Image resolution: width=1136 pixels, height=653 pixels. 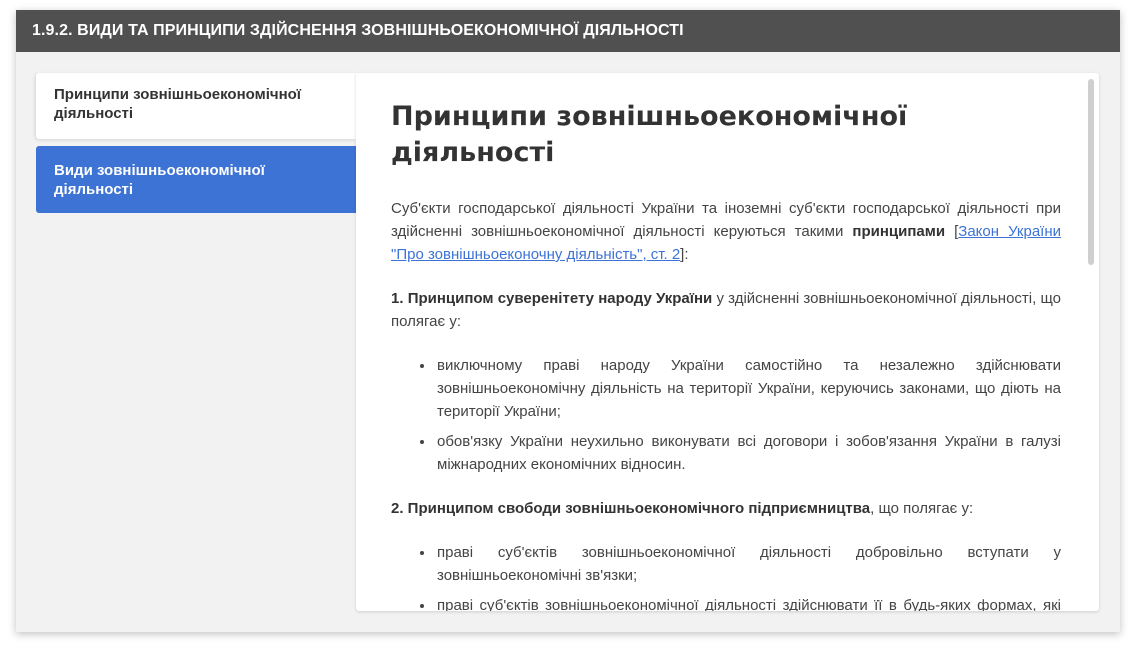 I want to click on tab-label: Принципи зовнішньоекономічної діяльності, so click(x=178, y=104).